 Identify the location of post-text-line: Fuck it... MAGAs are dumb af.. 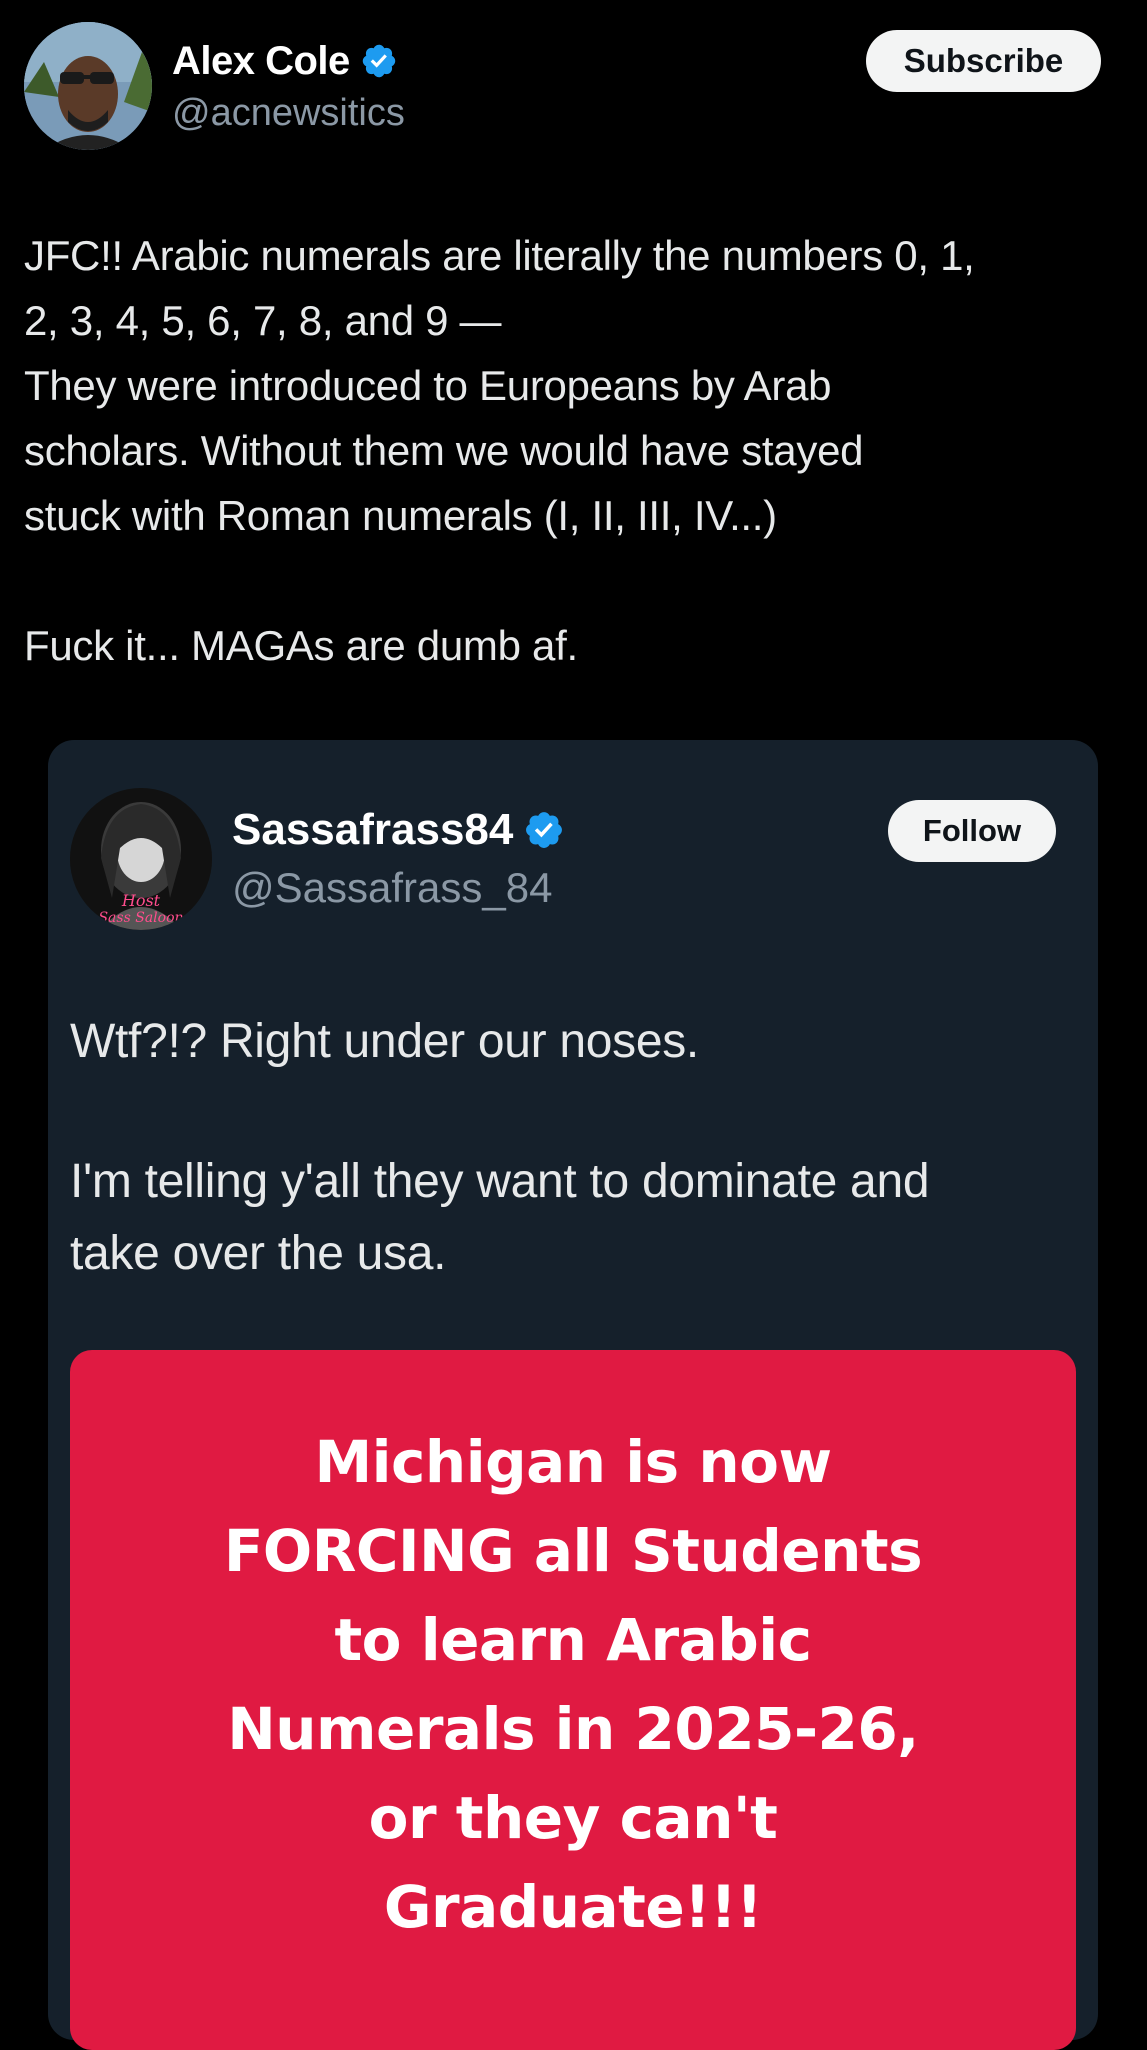
(301, 645).